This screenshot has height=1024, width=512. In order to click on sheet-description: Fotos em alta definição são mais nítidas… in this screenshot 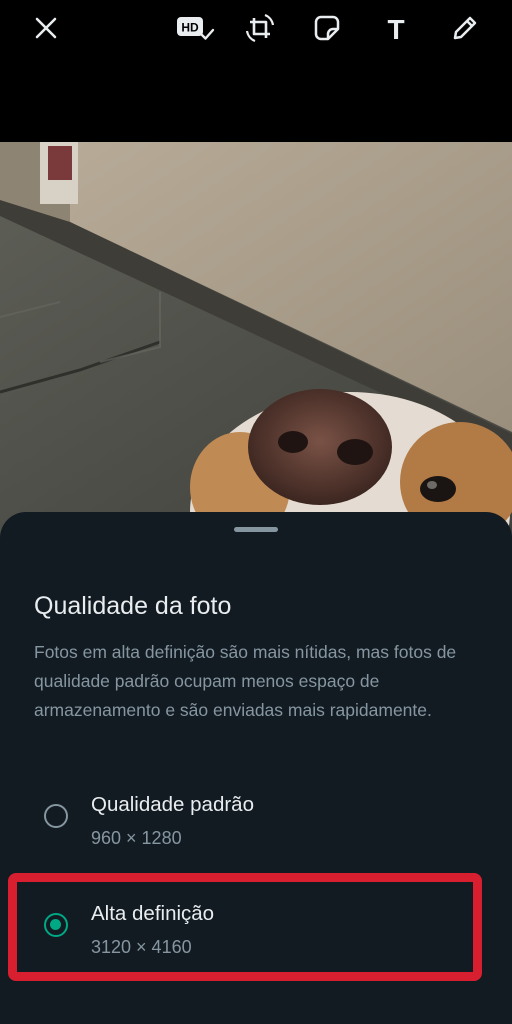, I will do `click(245, 681)`.